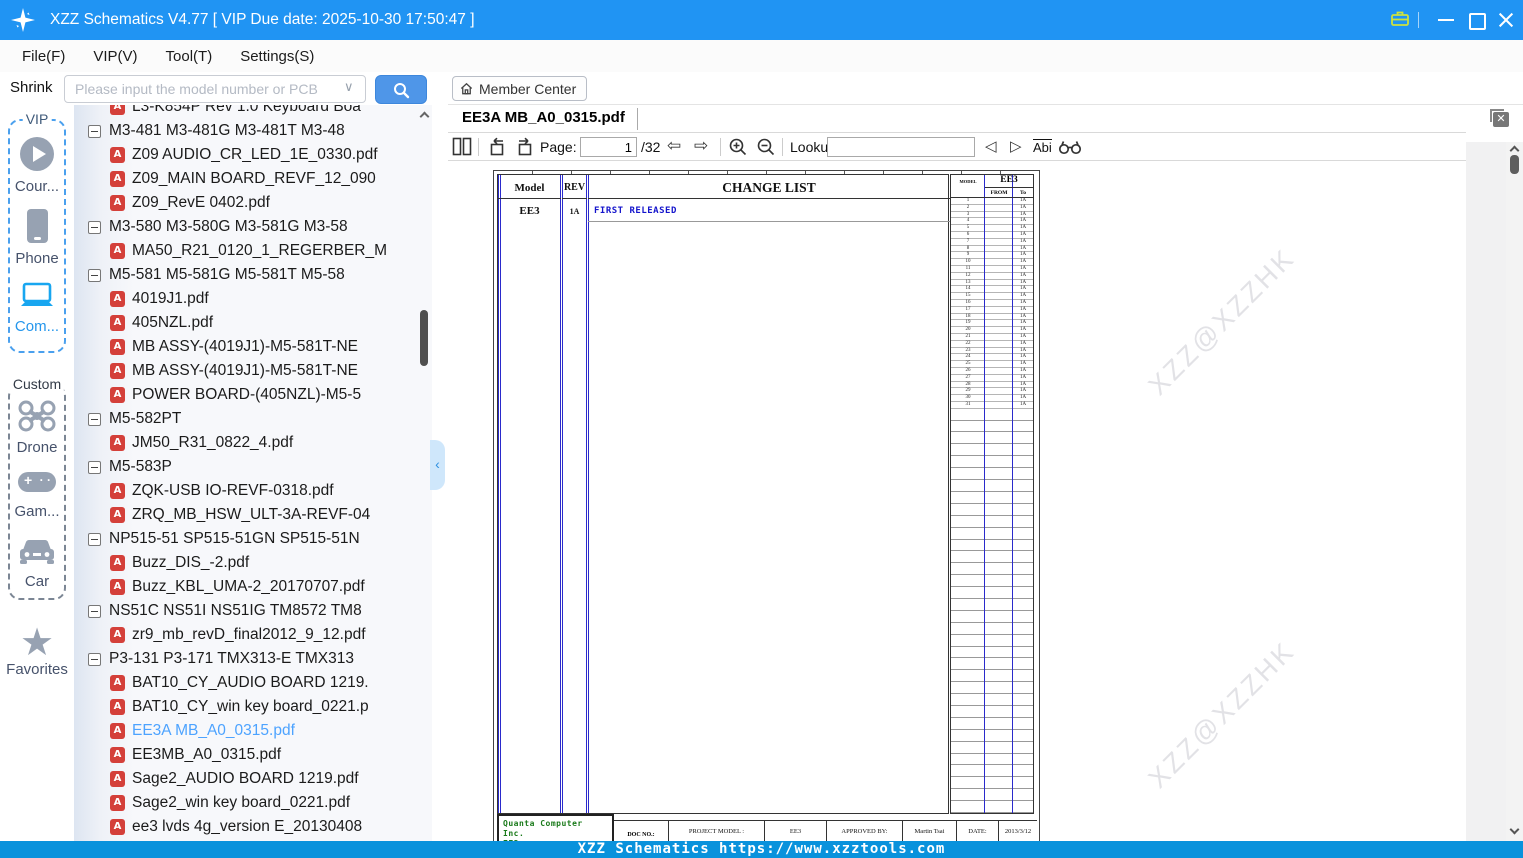 This screenshot has height=858, width=1523. What do you see at coordinates (1500, 118) in the screenshot?
I see `close-document-icon: ✕` at bounding box center [1500, 118].